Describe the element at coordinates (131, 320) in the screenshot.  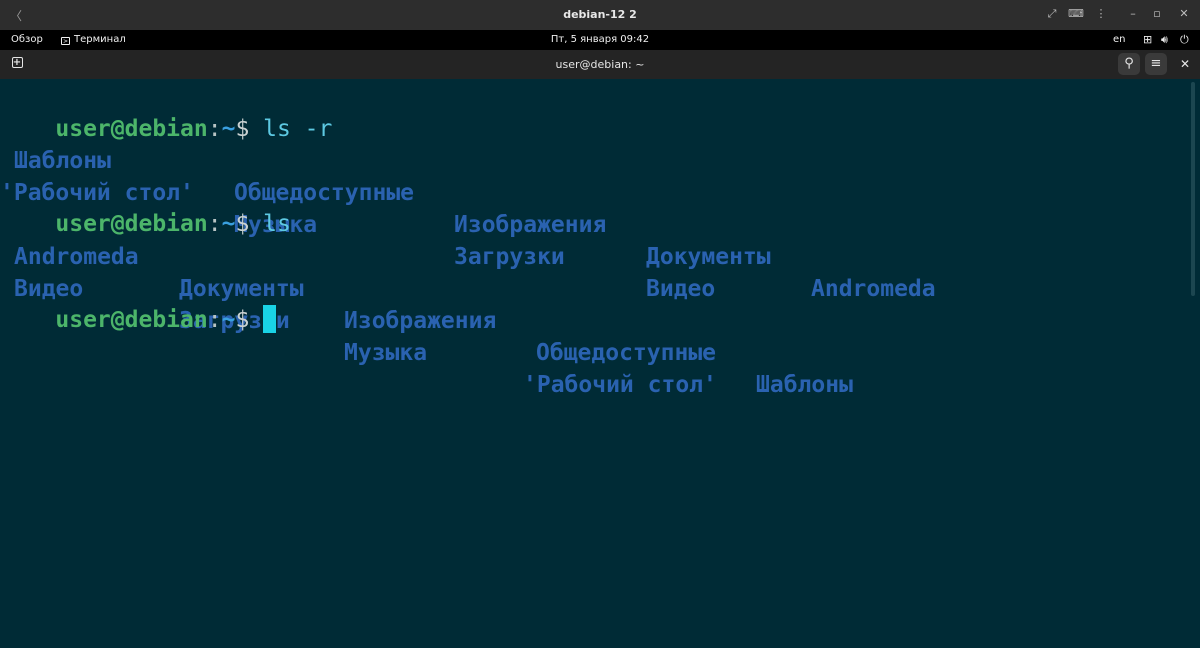
I see `prompt-user: user@debian` at that location.